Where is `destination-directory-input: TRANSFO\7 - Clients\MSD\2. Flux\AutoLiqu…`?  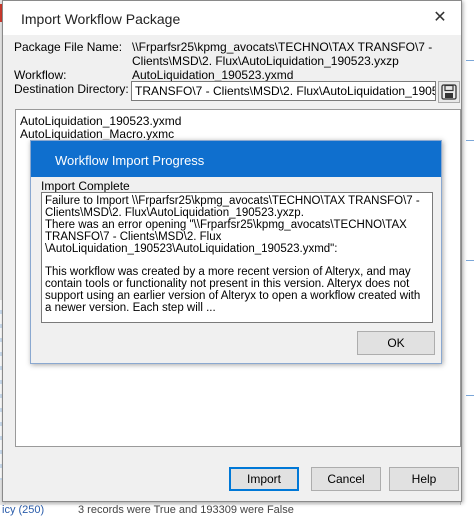 destination-directory-input: TRANSFO\7 - Clients\MSD\2. Flux\AutoLiqu… is located at coordinates (283, 91).